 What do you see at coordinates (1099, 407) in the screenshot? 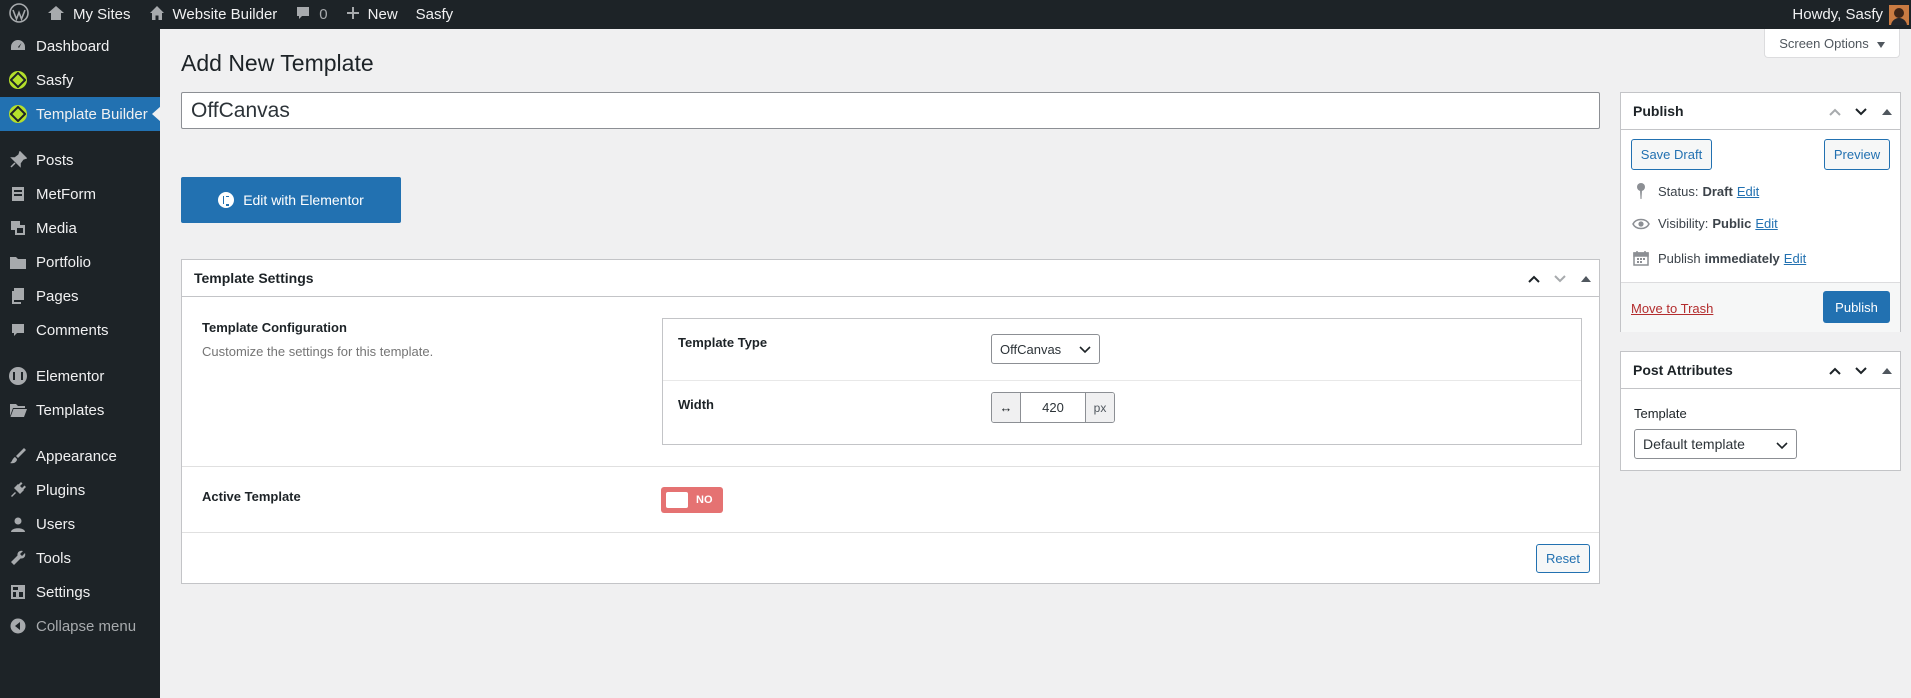
I see `width-unit: px` at bounding box center [1099, 407].